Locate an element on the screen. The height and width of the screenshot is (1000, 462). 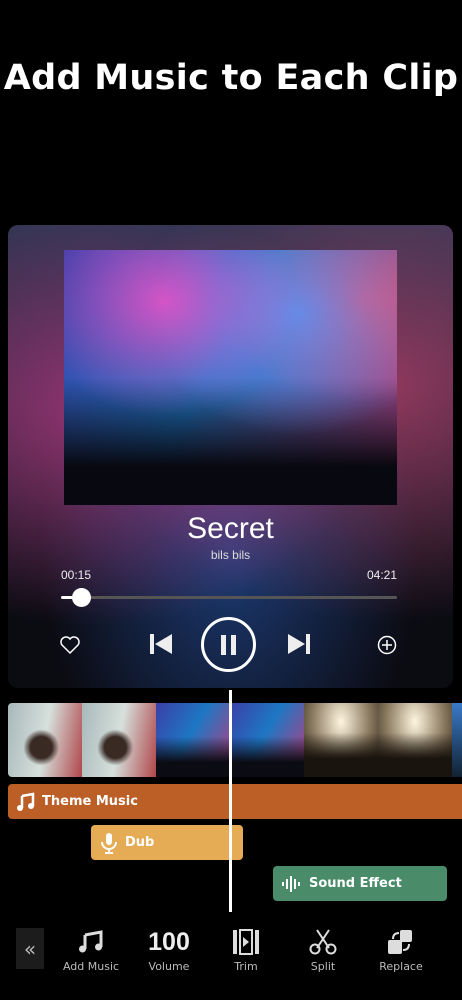
add-circle-icon is located at coordinates (387, 645).